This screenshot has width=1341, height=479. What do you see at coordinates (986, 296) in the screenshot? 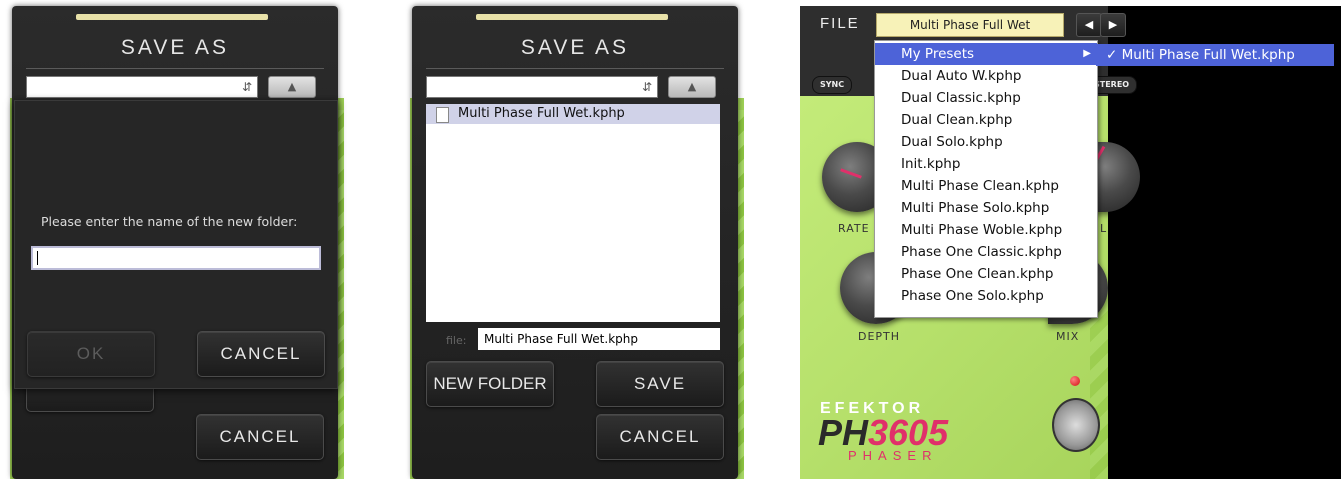
I see `menu-item: Phase One Solo.kphp` at bounding box center [986, 296].